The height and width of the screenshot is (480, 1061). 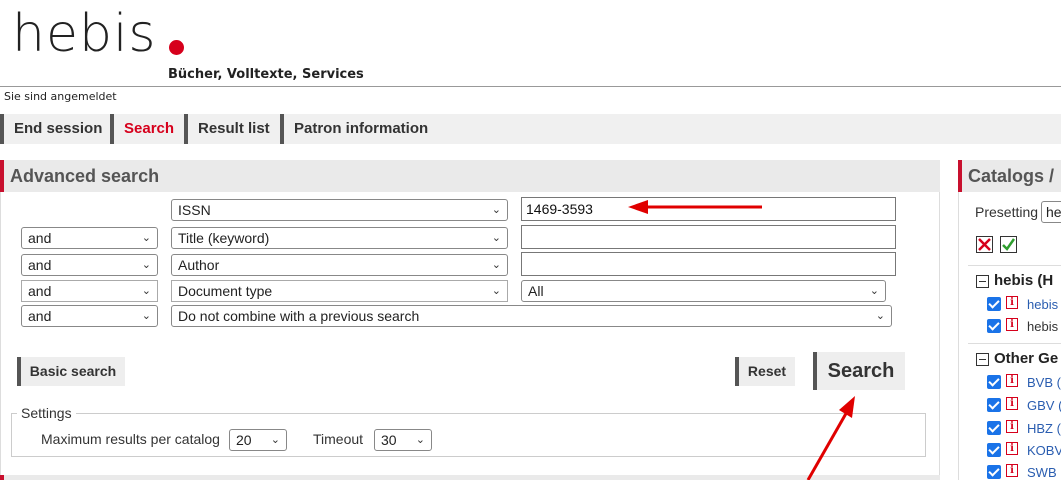 What do you see at coordinates (830, 438) in the screenshot?
I see `arrow-to-search-button` at bounding box center [830, 438].